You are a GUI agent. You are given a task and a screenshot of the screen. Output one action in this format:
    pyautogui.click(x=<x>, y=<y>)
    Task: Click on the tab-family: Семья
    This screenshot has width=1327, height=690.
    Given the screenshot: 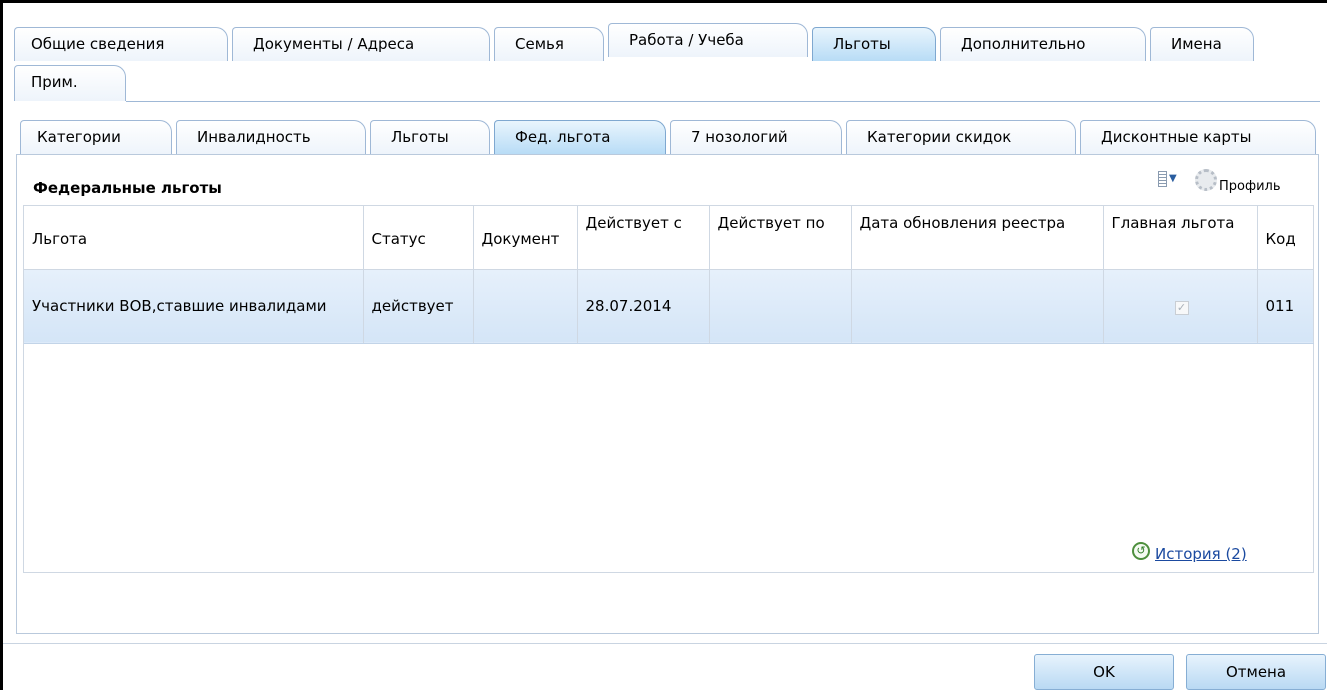 What is the action you would take?
    pyautogui.click(x=549, y=44)
    